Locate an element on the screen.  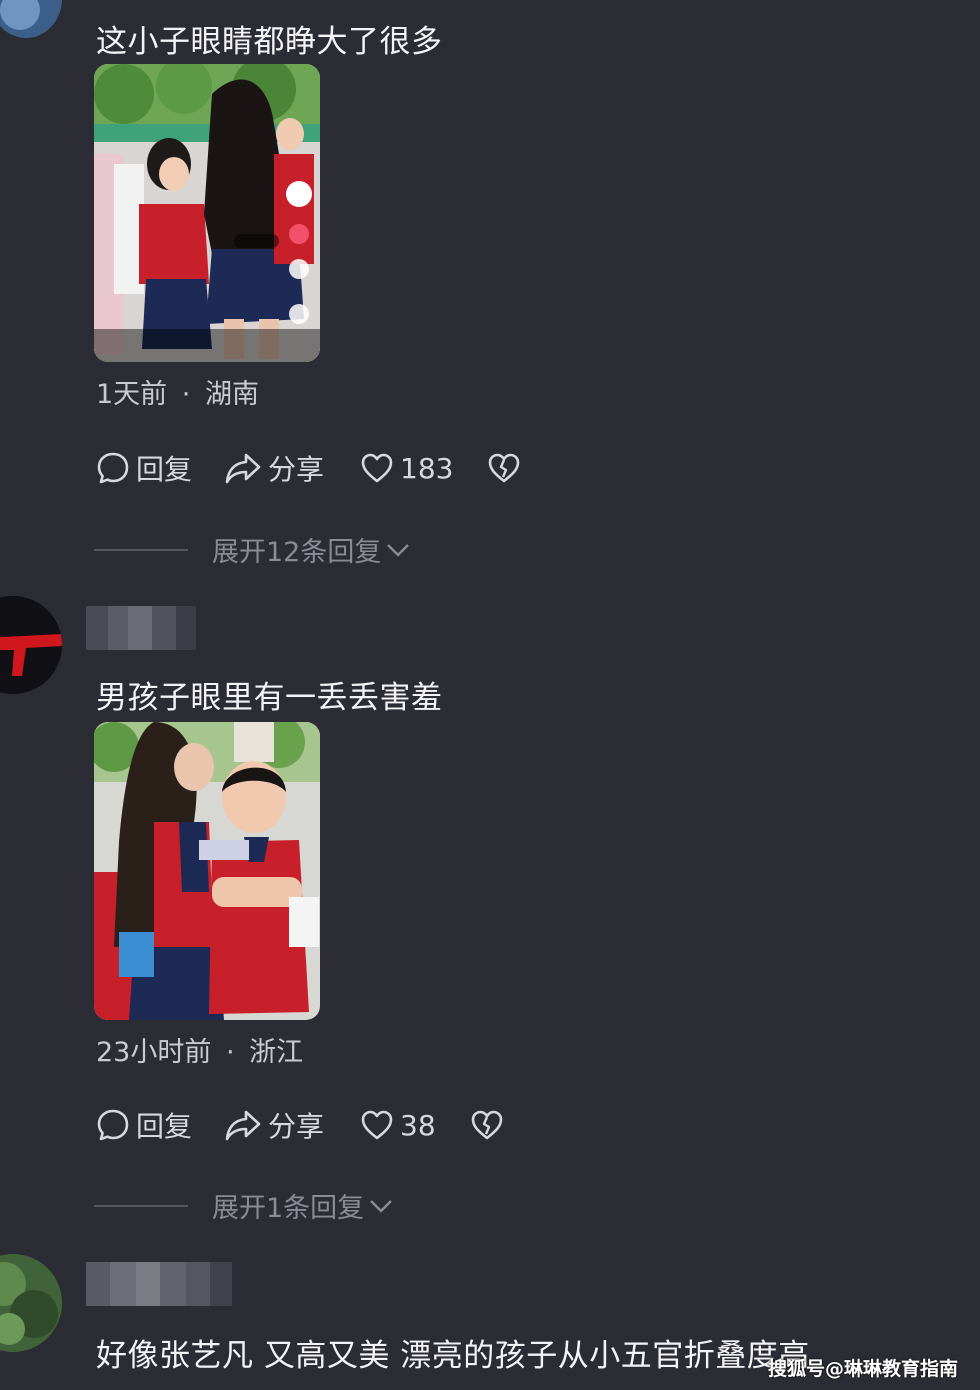
expand-replies-button: 展开1条回复 is located at coordinates (244, 1205).